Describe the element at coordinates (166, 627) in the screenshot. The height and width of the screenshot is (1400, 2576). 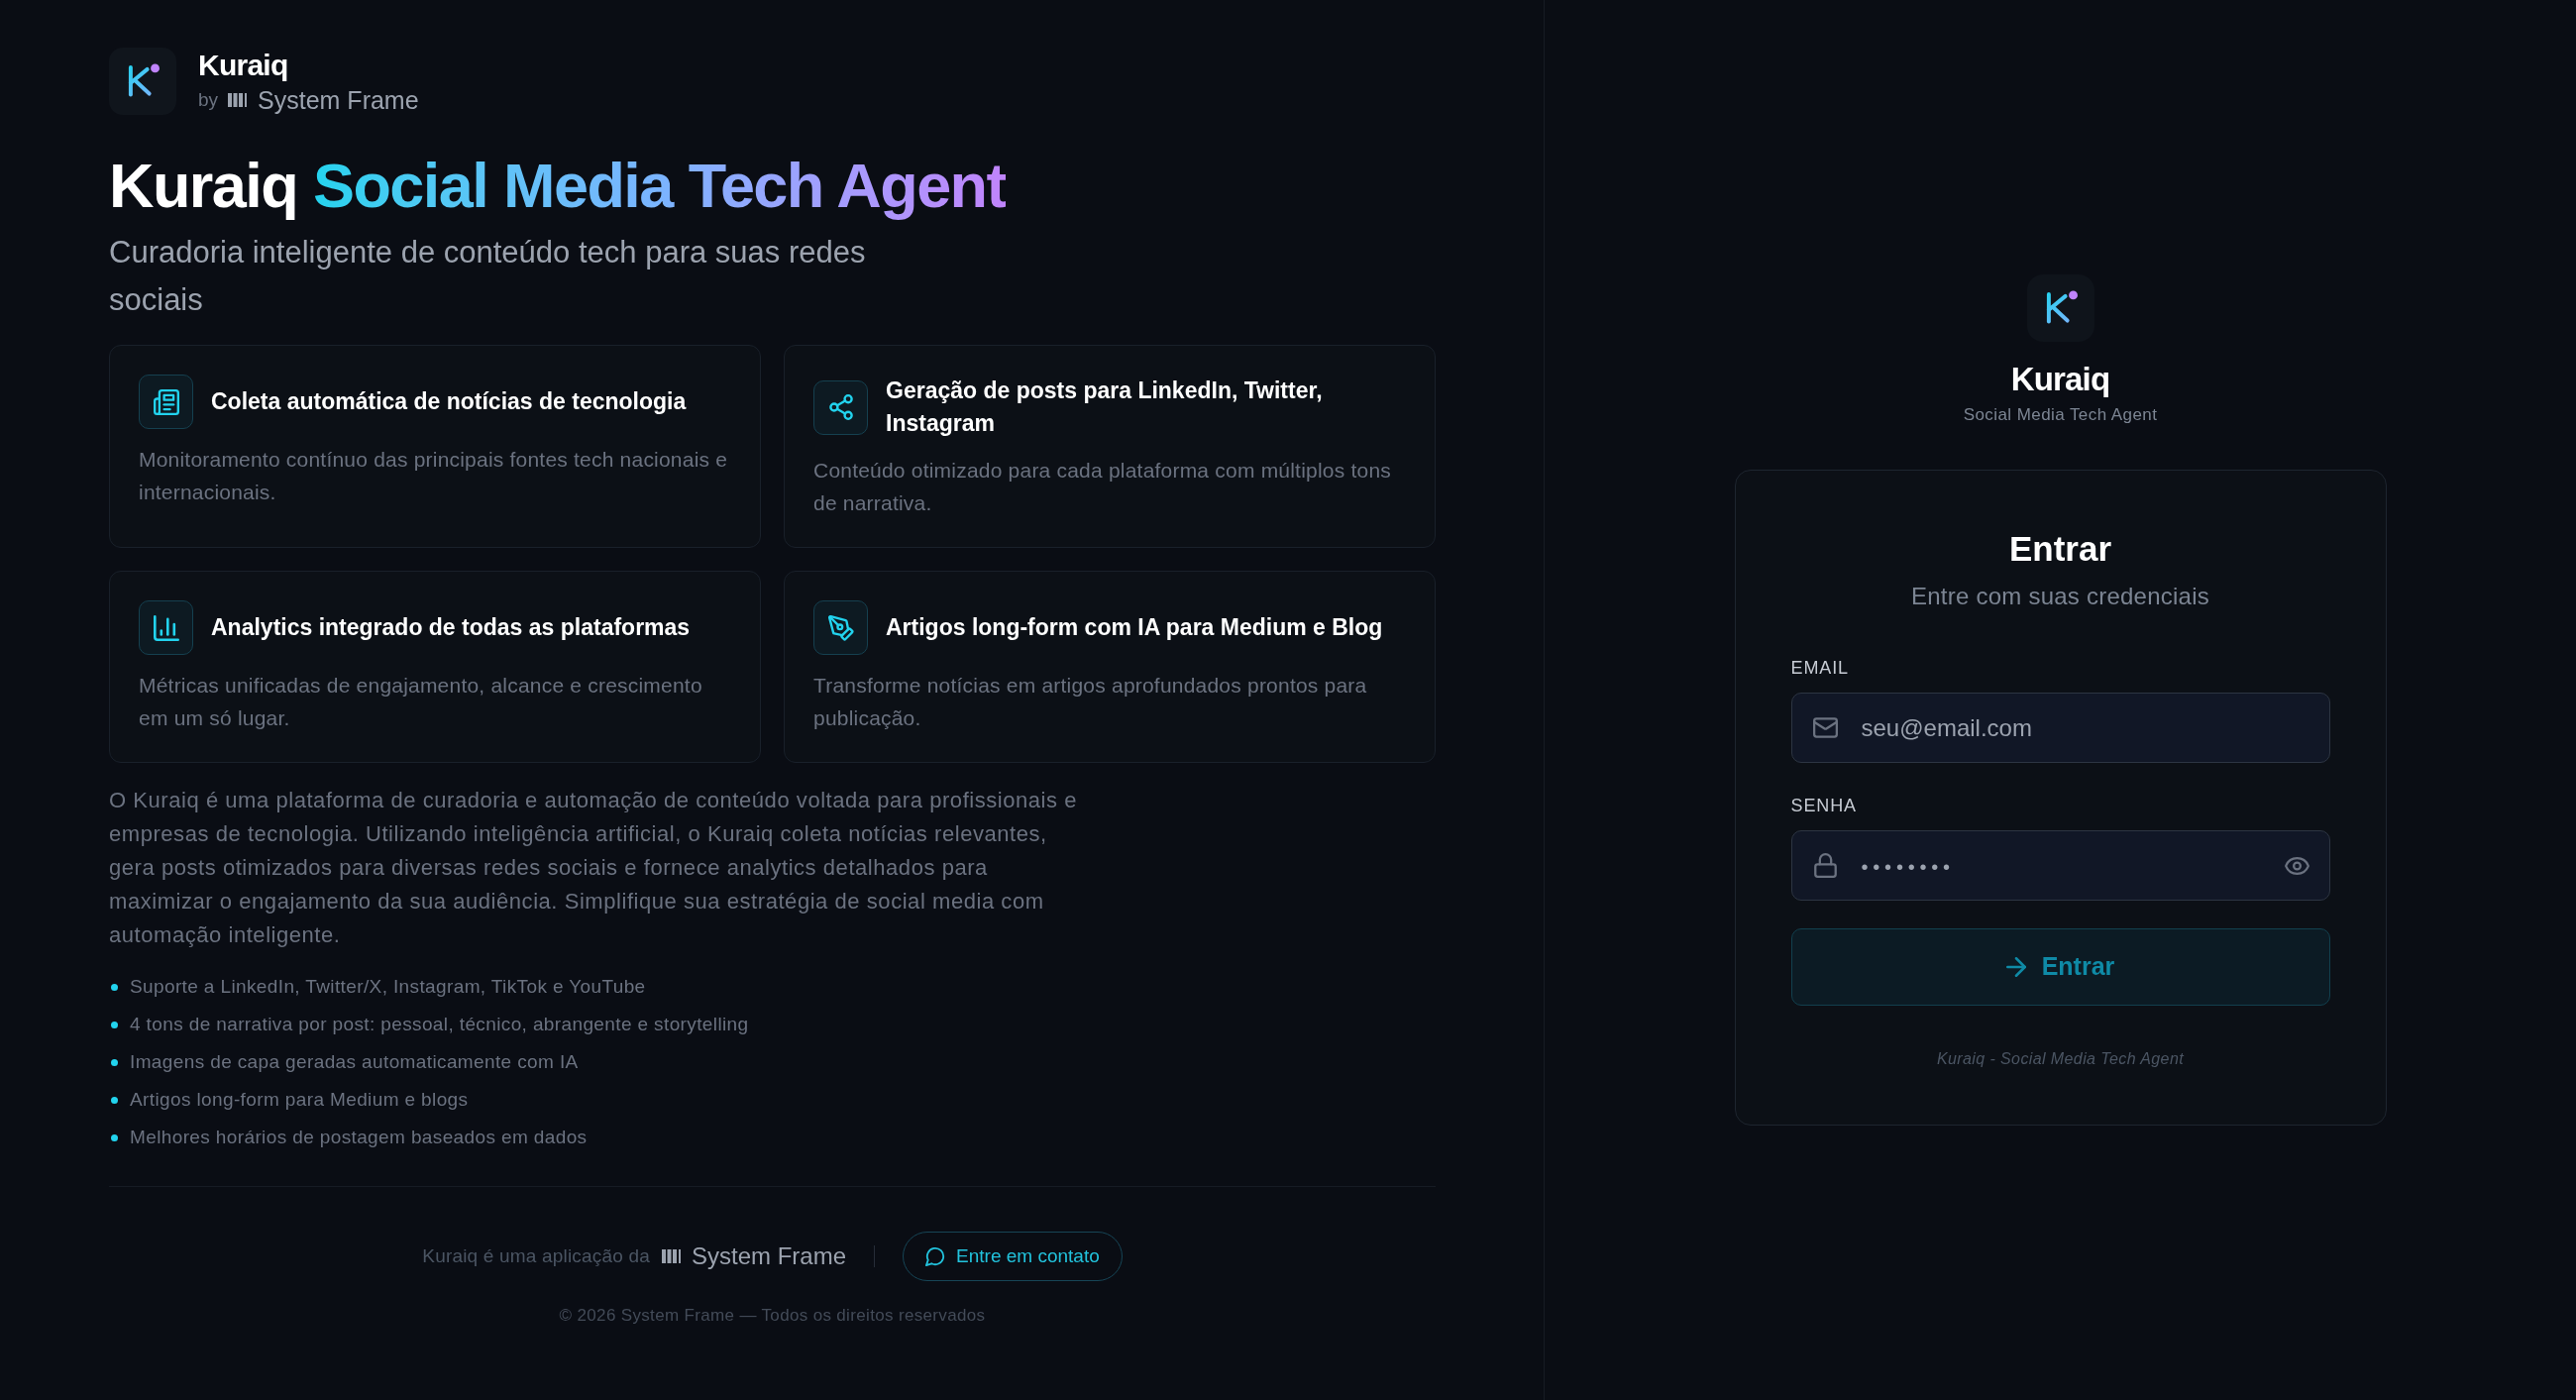
I see `bar-chart-icon` at that location.